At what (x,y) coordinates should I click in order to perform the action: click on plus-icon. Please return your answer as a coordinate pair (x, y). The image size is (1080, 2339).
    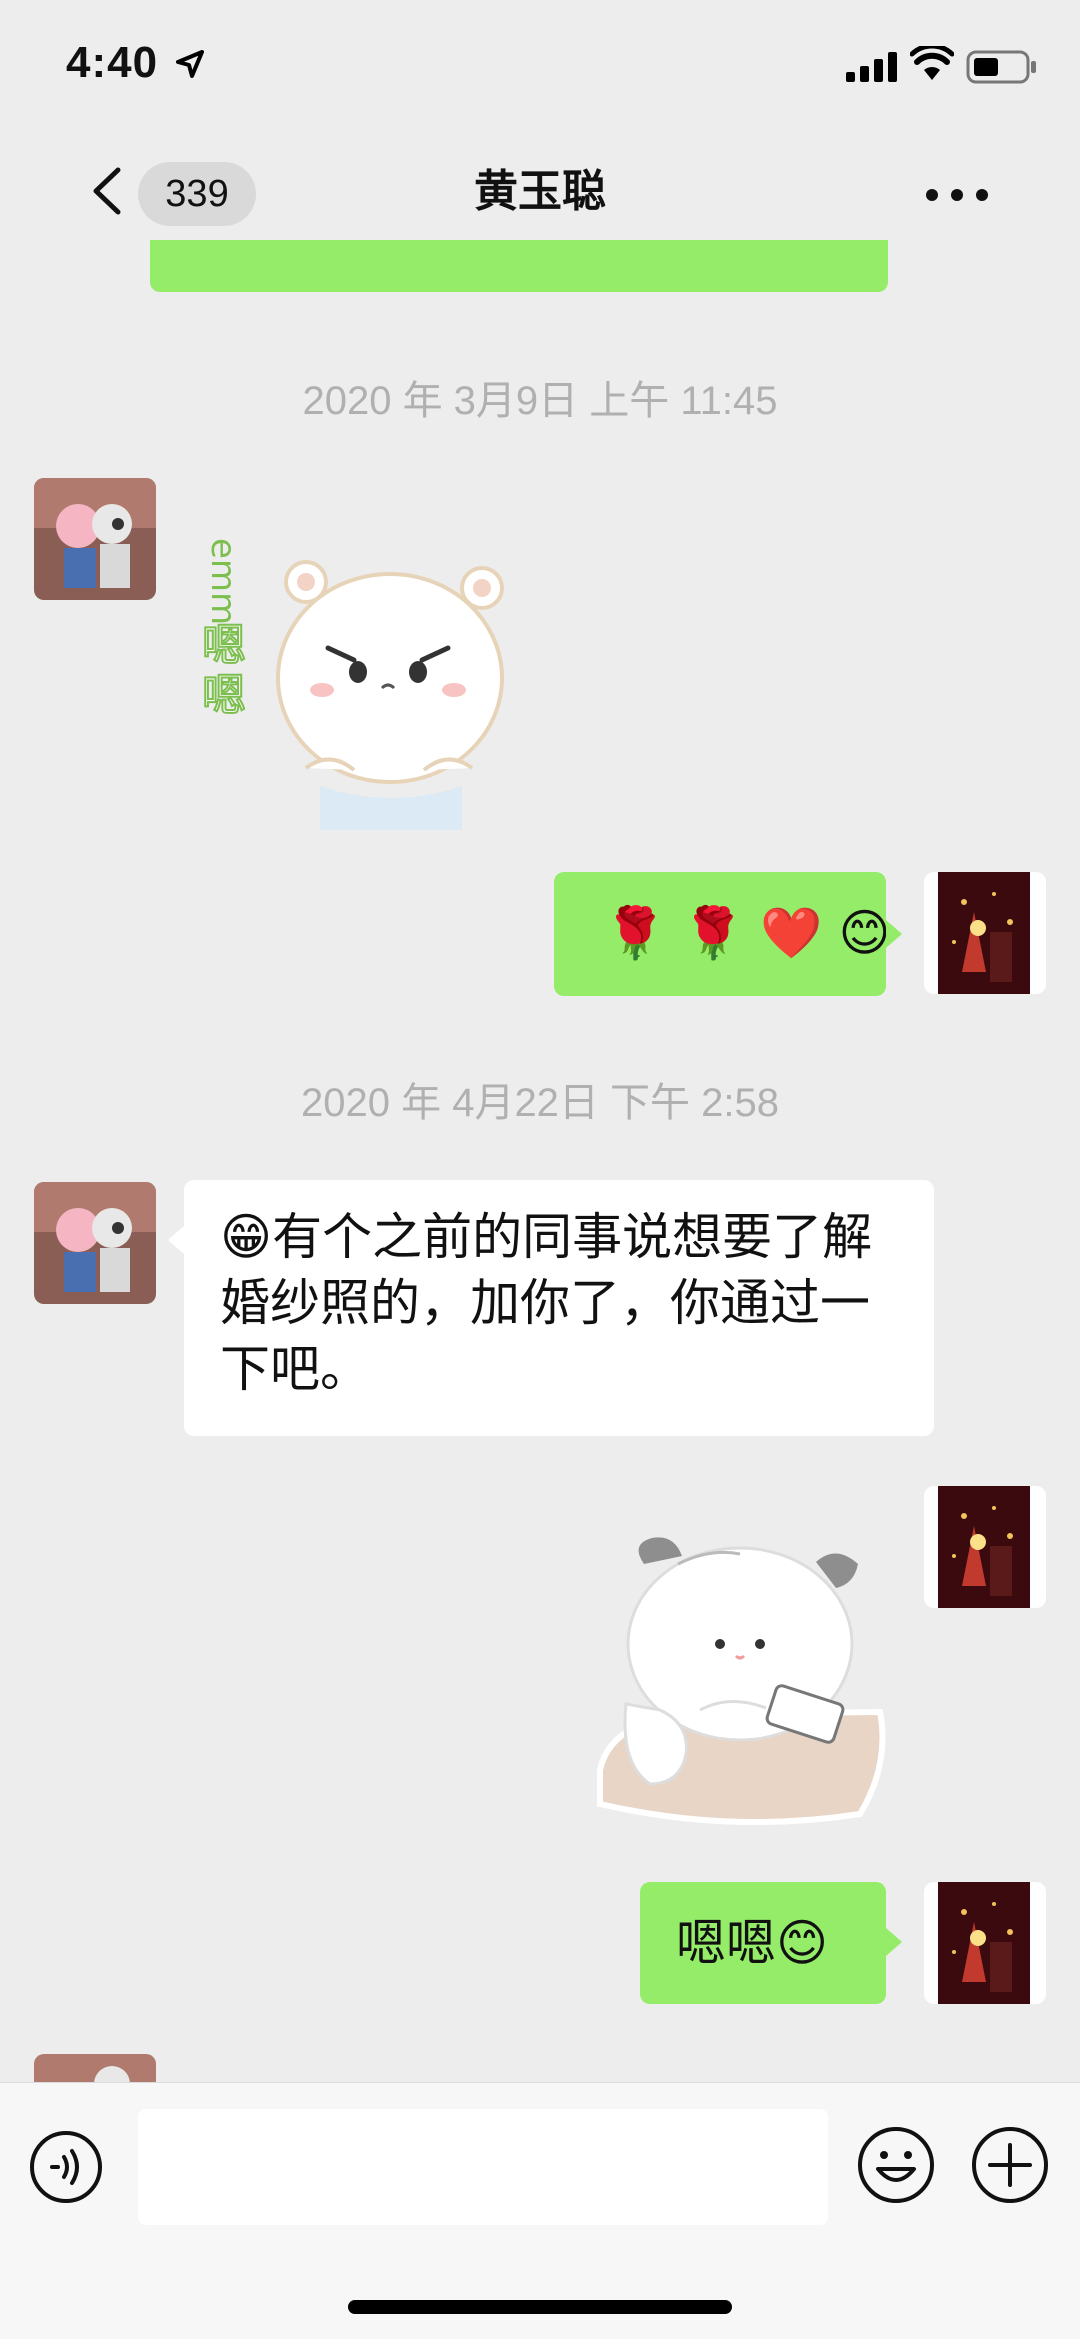
    Looking at the image, I should click on (1010, 2165).